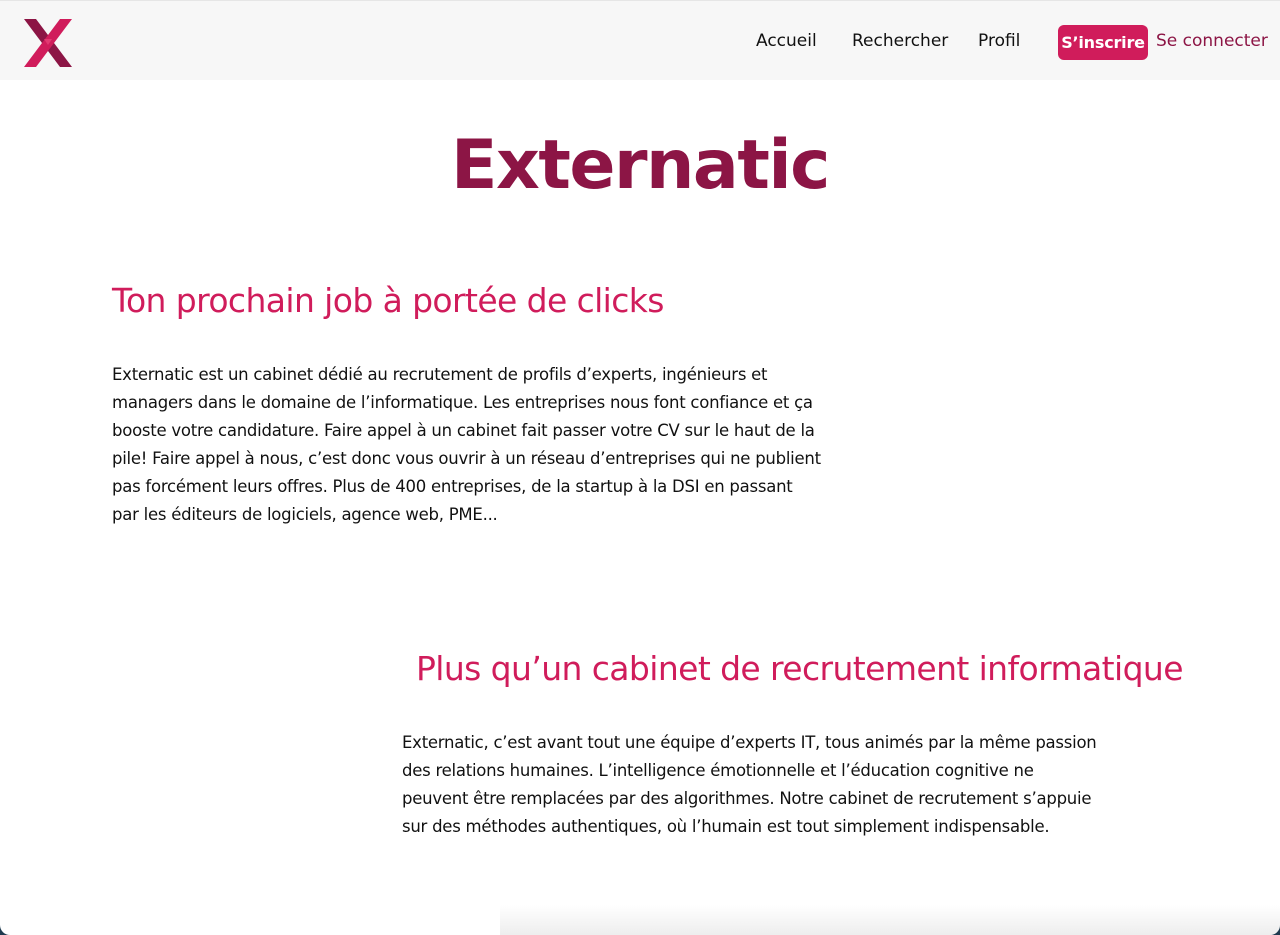  What do you see at coordinates (48, 43) in the screenshot?
I see `externatic-x-logo-icon` at bounding box center [48, 43].